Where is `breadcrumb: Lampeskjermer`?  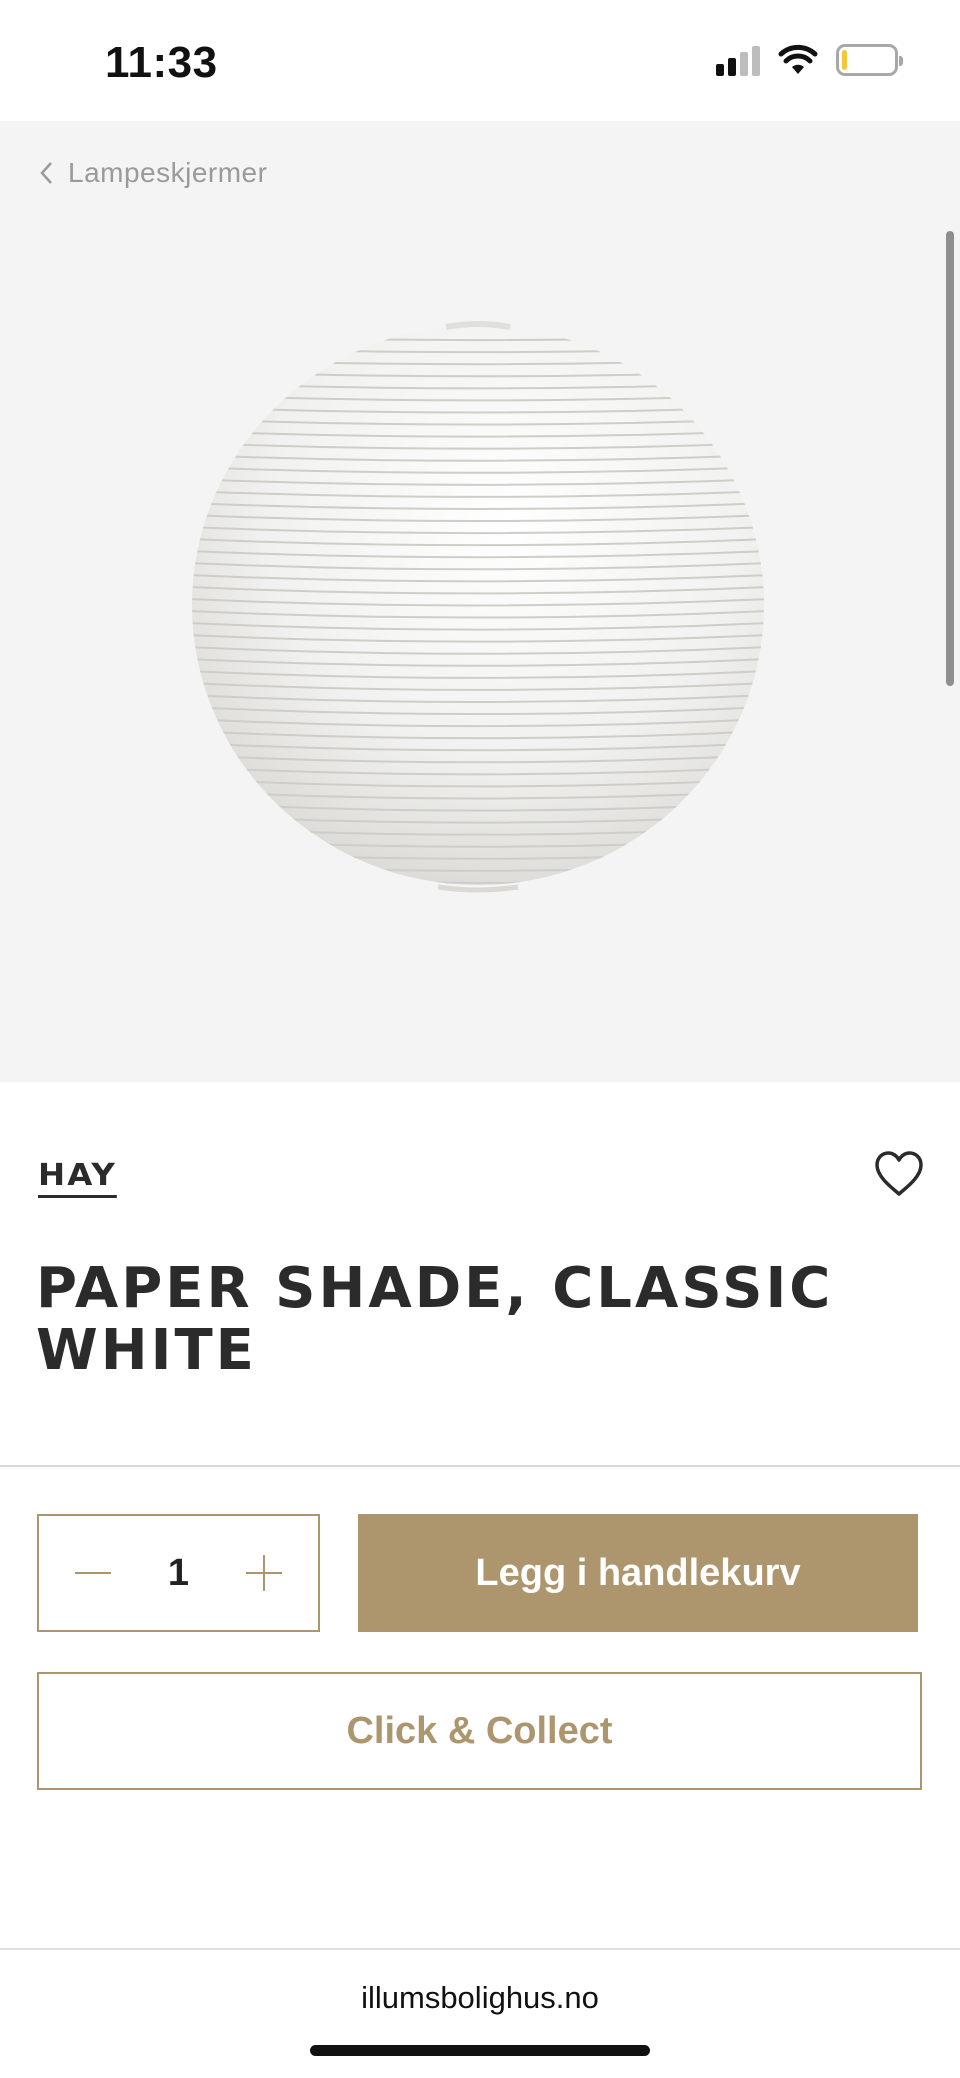 breadcrumb: Lampeskjermer is located at coordinates (152, 173).